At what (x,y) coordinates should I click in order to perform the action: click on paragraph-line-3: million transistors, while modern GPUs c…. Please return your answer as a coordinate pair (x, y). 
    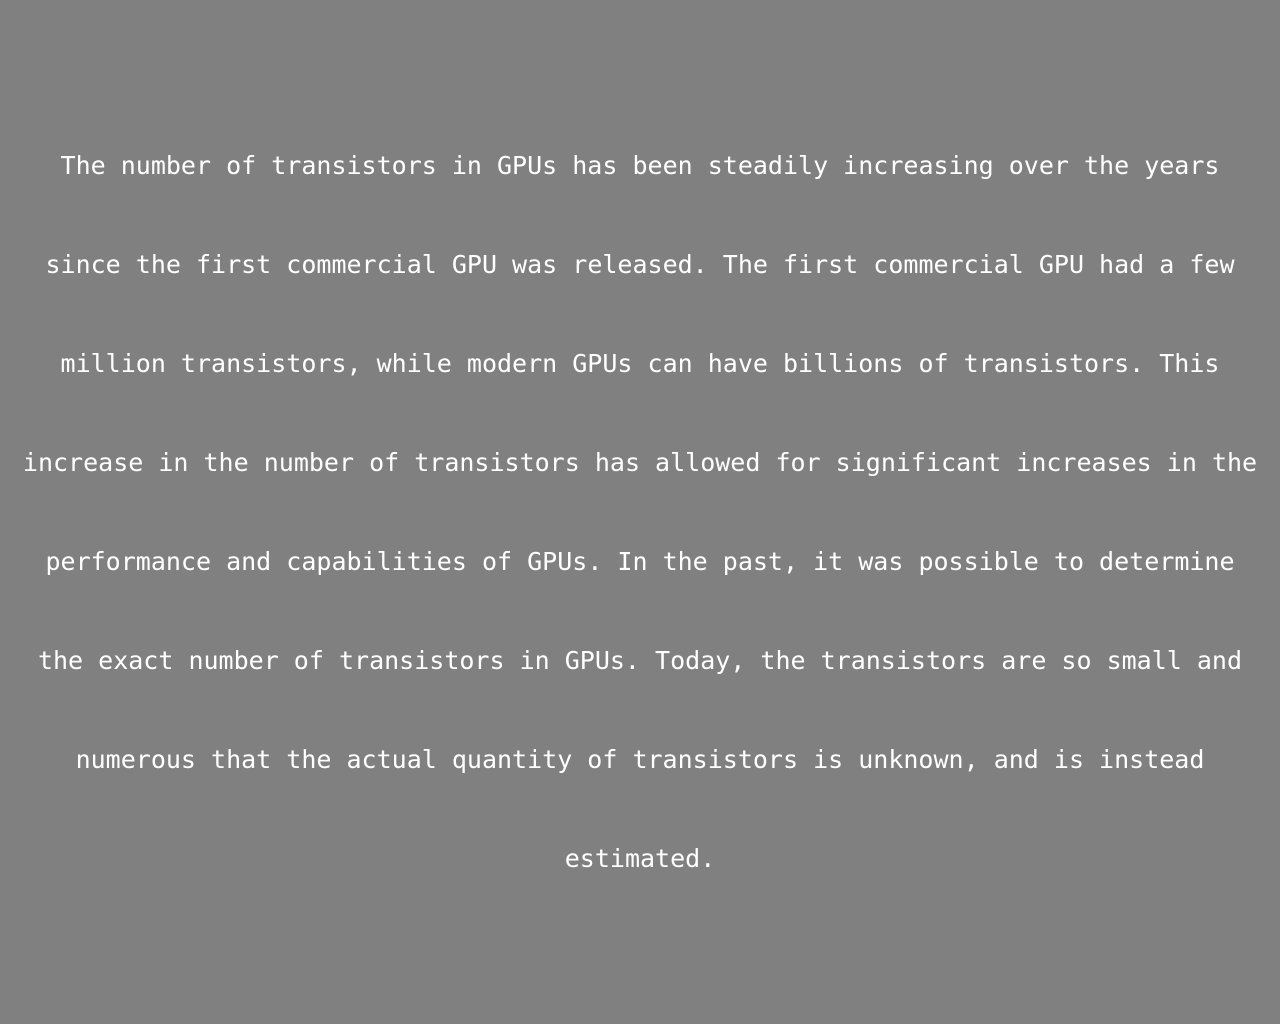
    Looking at the image, I should click on (640, 363).